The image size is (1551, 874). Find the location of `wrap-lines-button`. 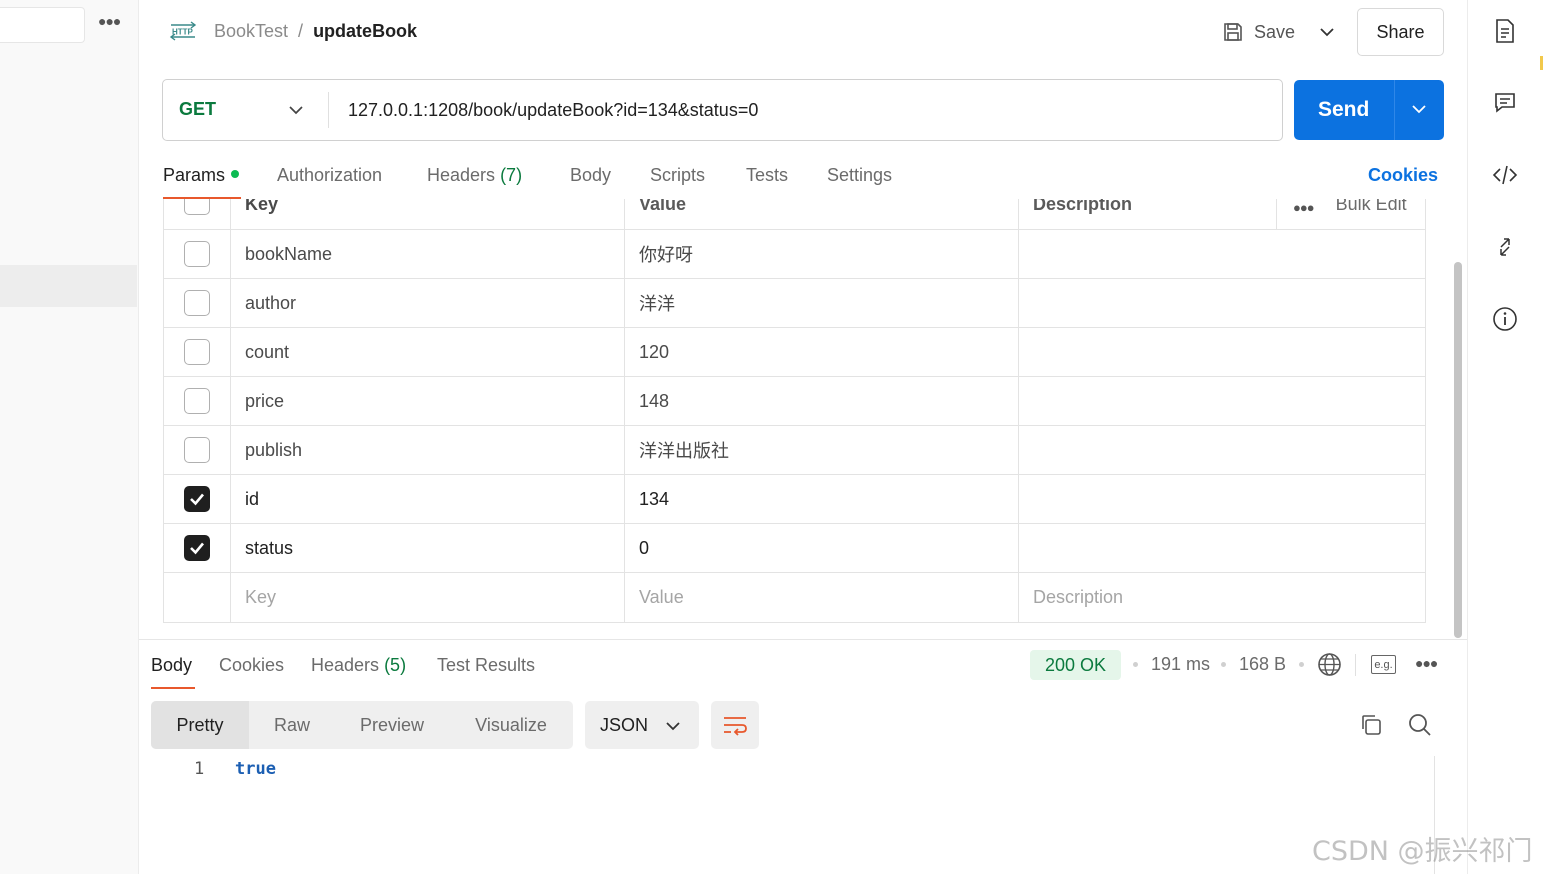

wrap-lines-button is located at coordinates (735, 725).